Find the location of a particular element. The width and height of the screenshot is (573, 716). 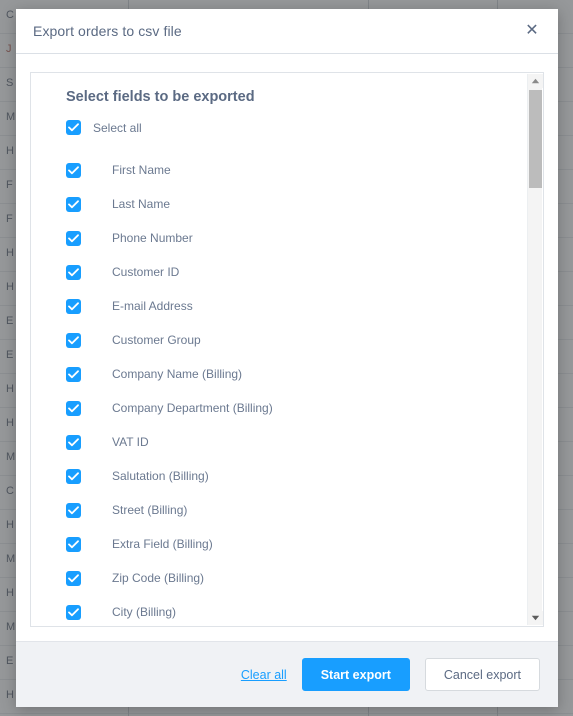

field-row: Salutation (Billing) is located at coordinates (287, 476).